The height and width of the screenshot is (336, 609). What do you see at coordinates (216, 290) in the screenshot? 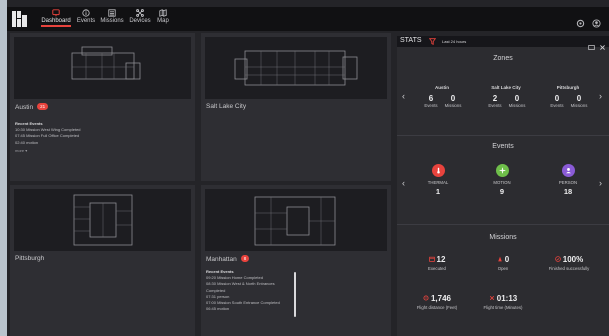
I see `event-text: Completed` at bounding box center [216, 290].